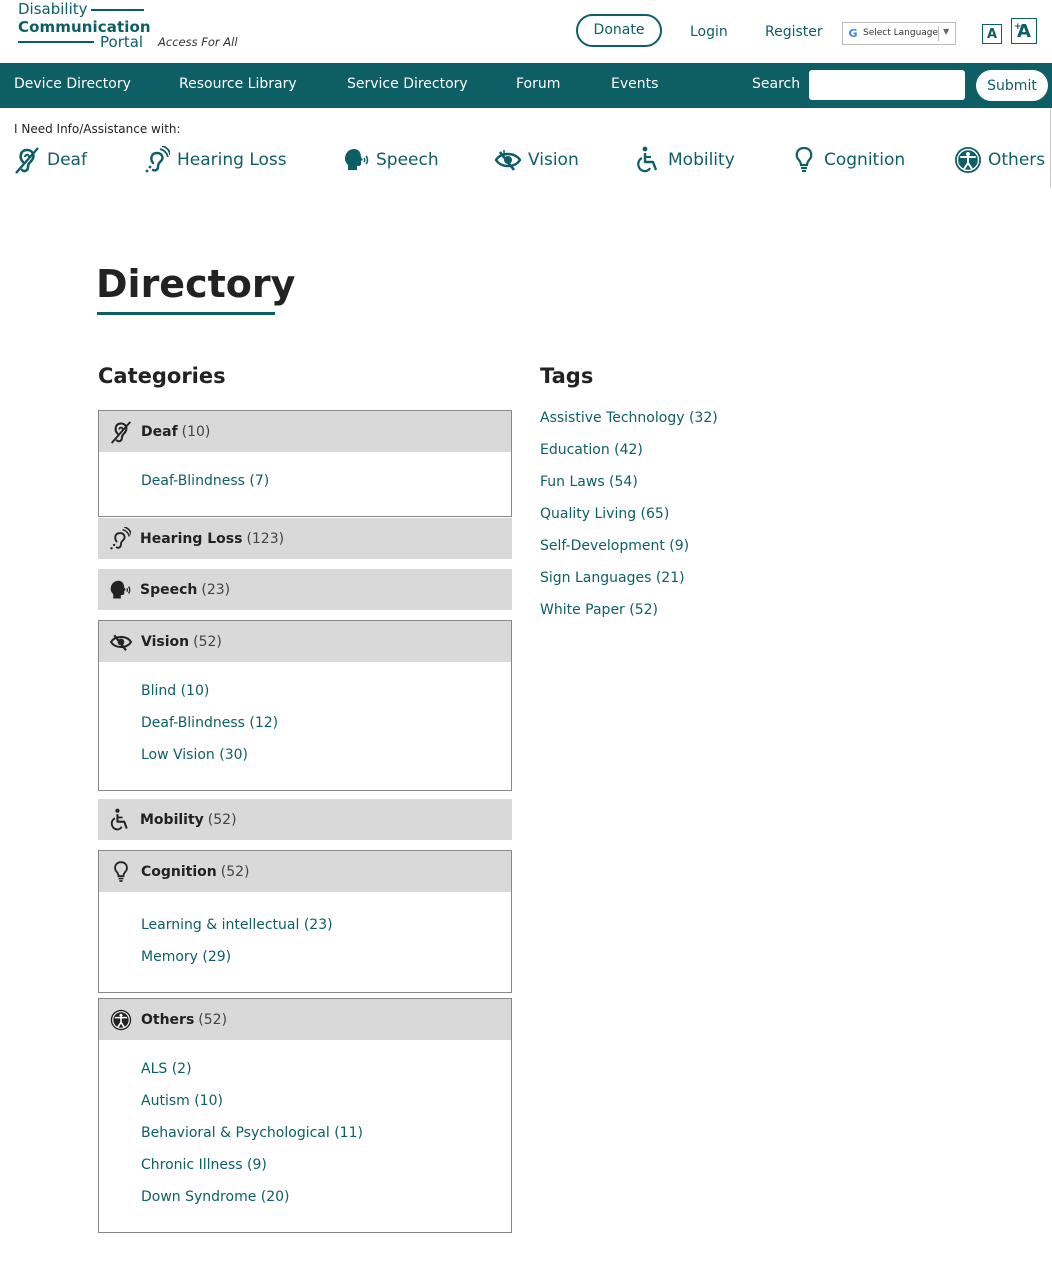 This screenshot has width=1052, height=1269. Describe the element at coordinates (709, 32) in the screenshot. I see `login-link: Login` at that location.